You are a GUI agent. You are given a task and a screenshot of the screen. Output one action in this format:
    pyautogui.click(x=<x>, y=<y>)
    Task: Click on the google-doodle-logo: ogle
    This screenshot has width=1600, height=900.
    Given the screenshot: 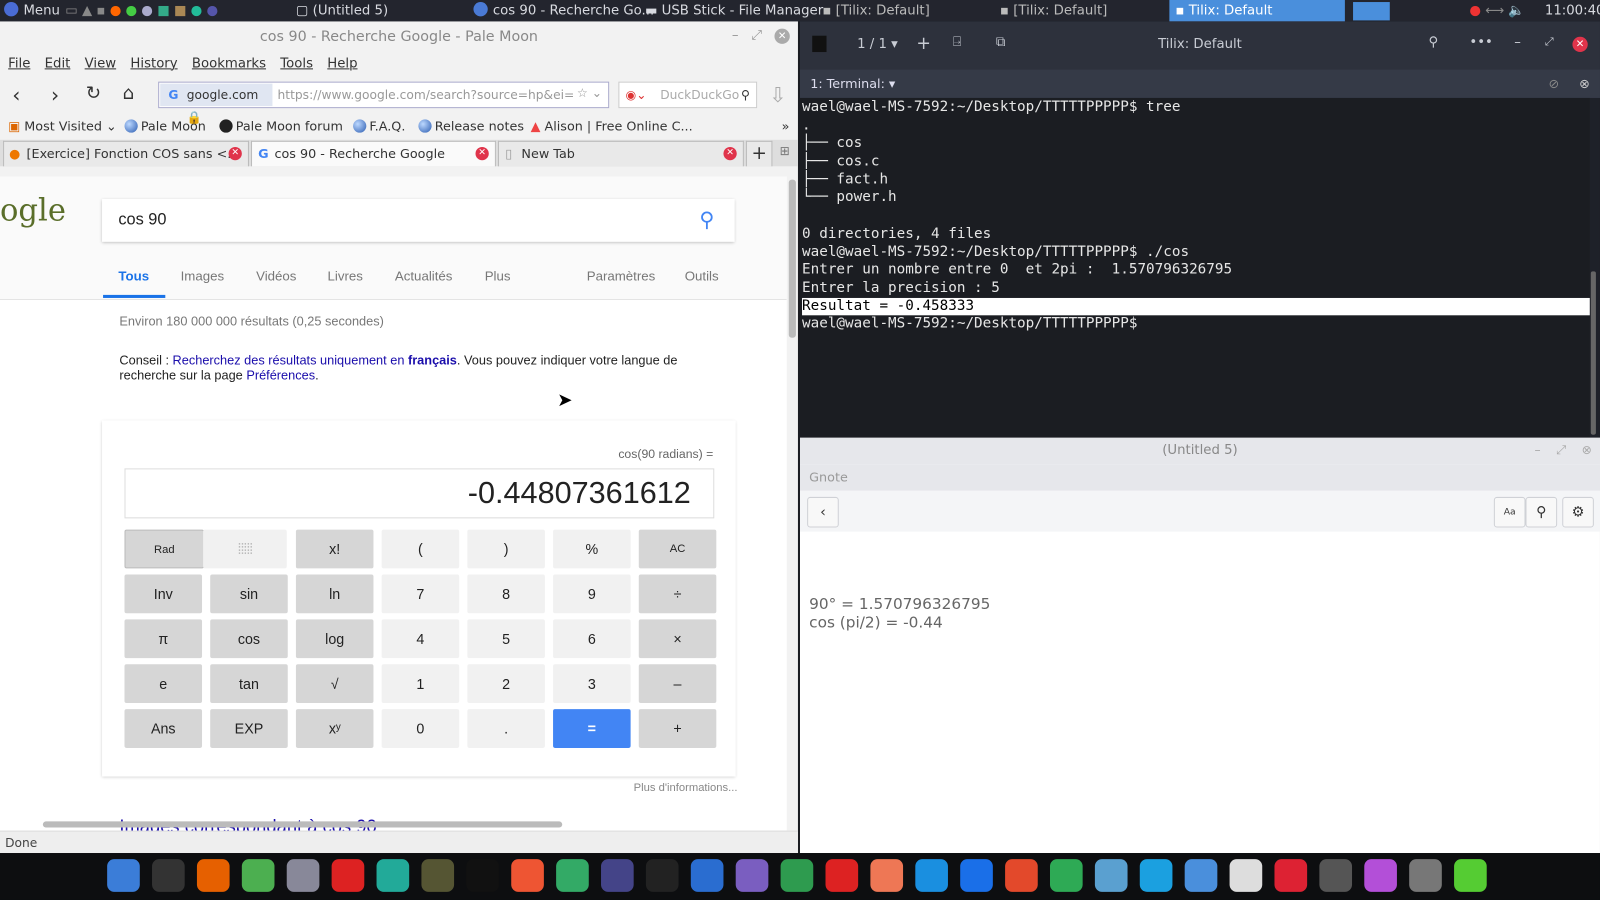 What is the action you would take?
    pyautogui.click(x=33, y=211)
    